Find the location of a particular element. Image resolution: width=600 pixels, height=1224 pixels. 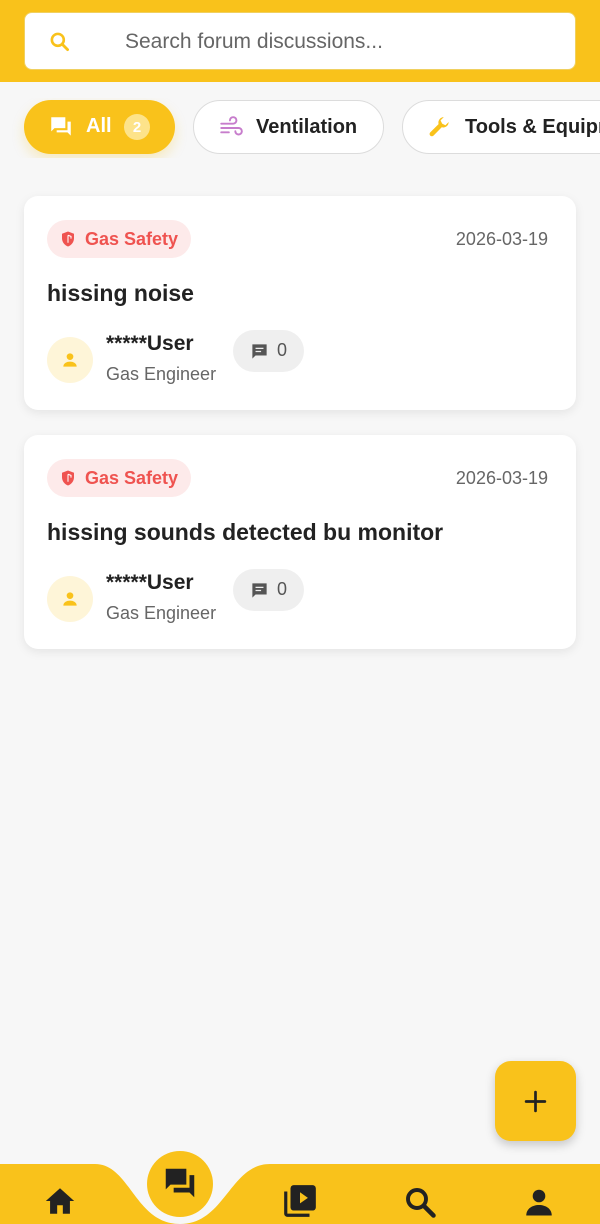

chip-tools-equipment: Tools & Equipment is located at coordinates (501, 127).